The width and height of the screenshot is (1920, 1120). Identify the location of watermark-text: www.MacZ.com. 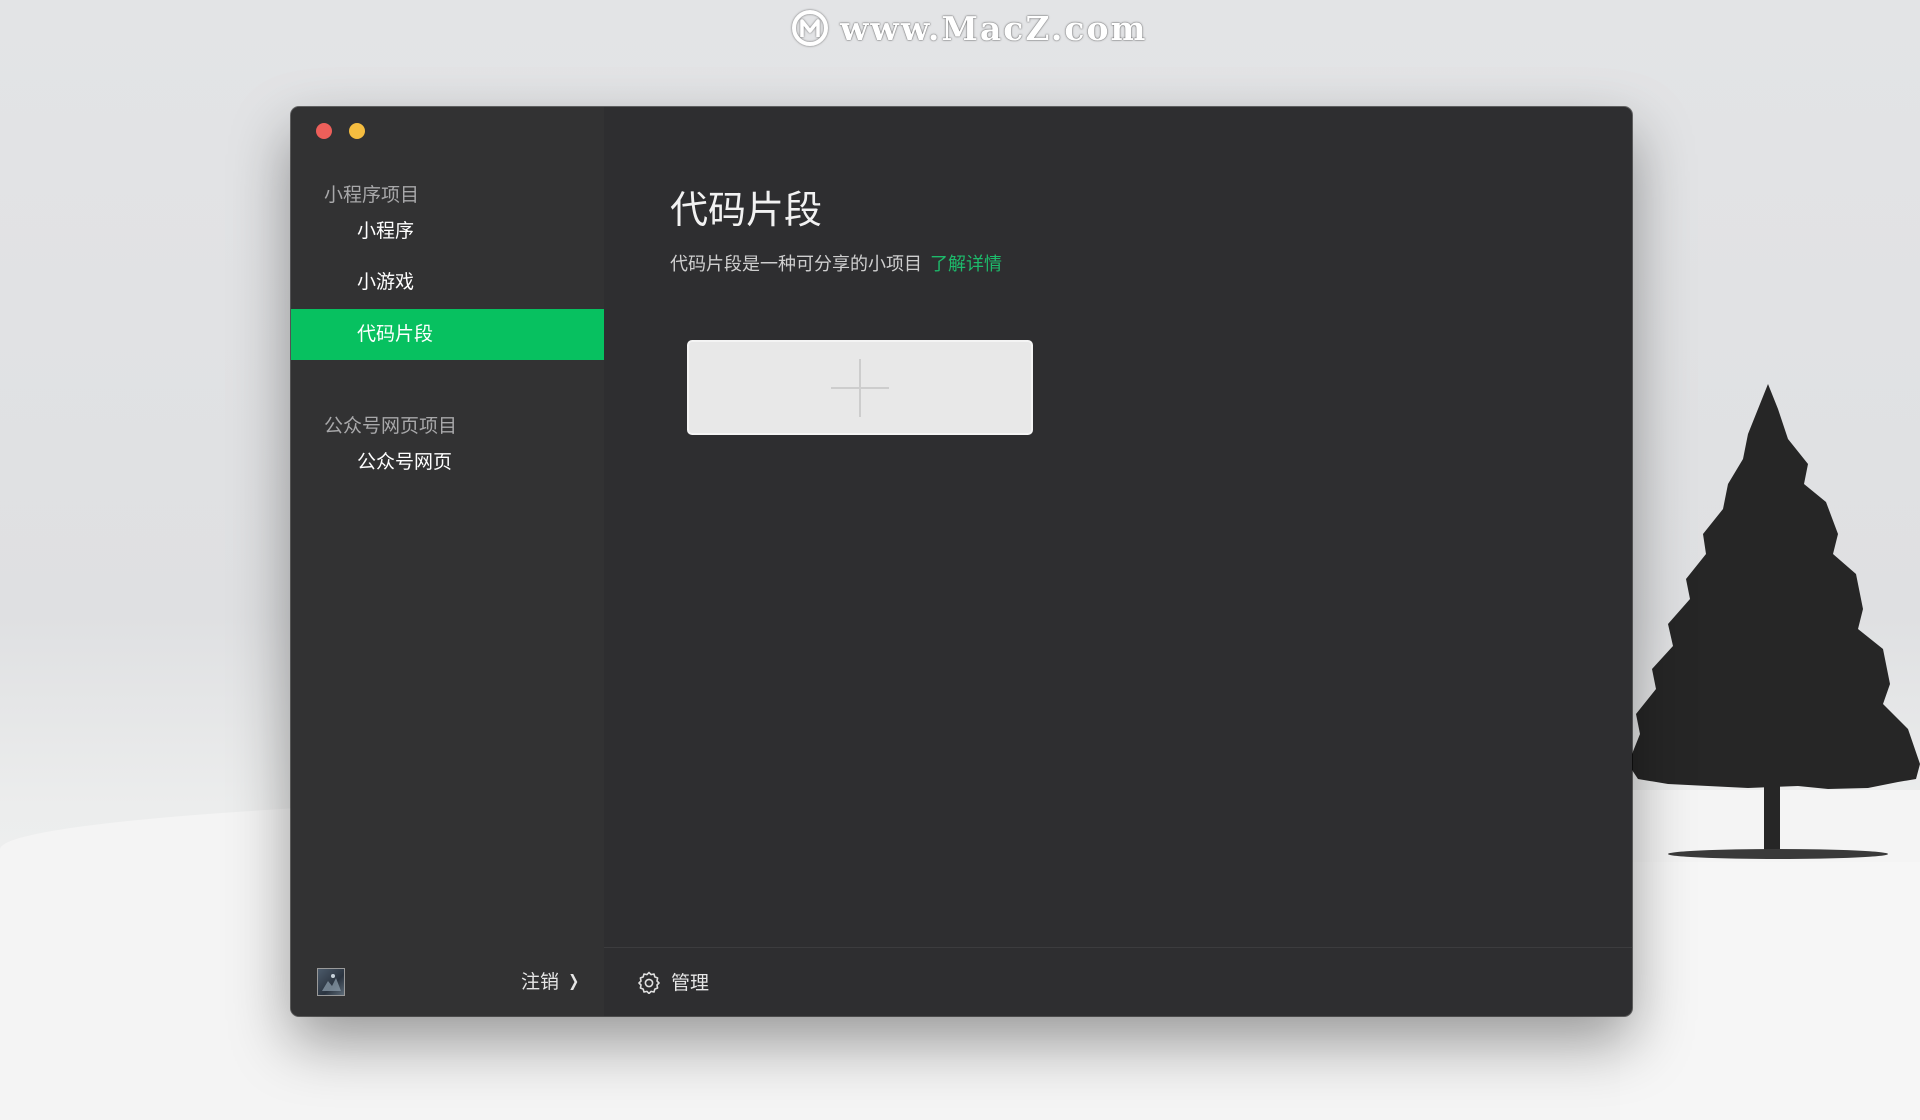
(994, 28).